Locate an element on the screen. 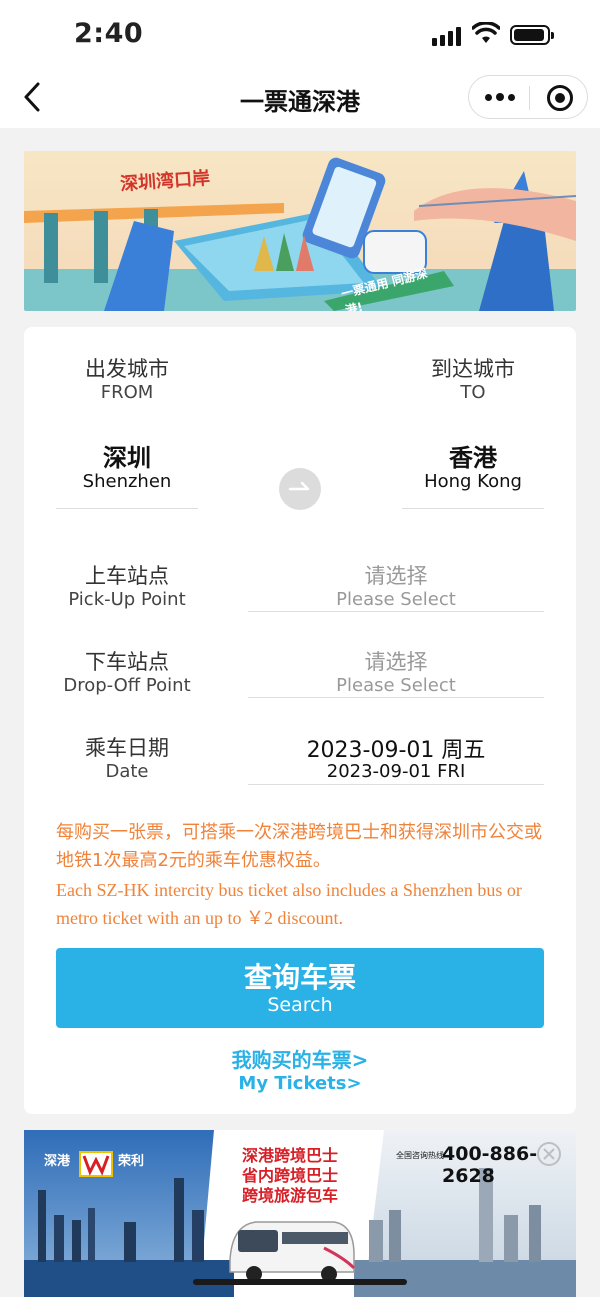  date-label-cn: 乘车日期 is located at coordinates (127, 748).